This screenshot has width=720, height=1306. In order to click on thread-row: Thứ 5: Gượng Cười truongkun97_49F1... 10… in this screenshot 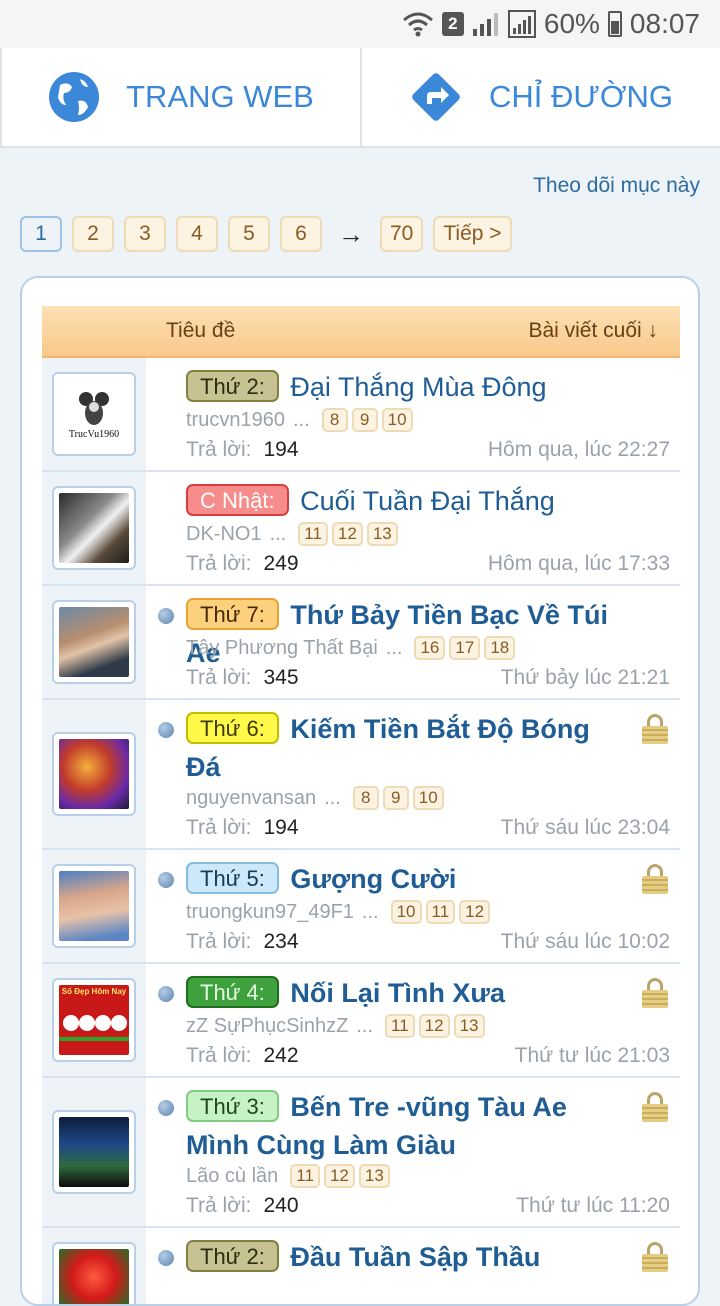, I will do `click(361, 907)`.